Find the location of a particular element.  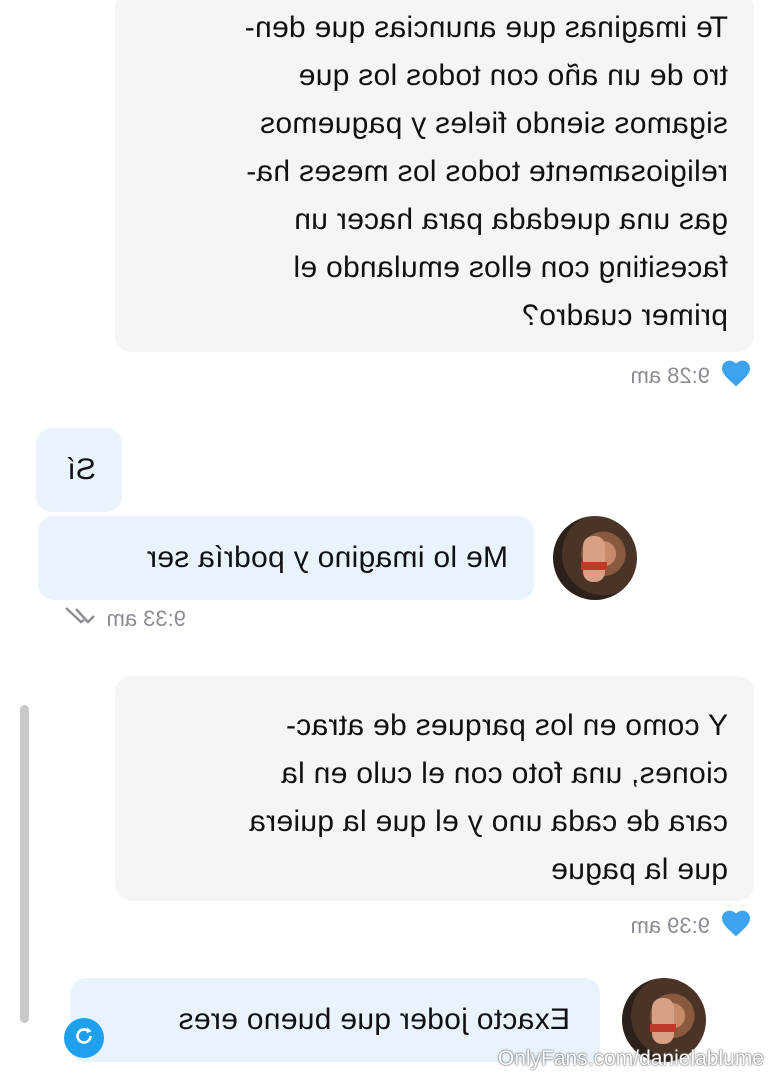

message-line: sigamos siendo fieles y paguemos is located at coordinates (493, 123).